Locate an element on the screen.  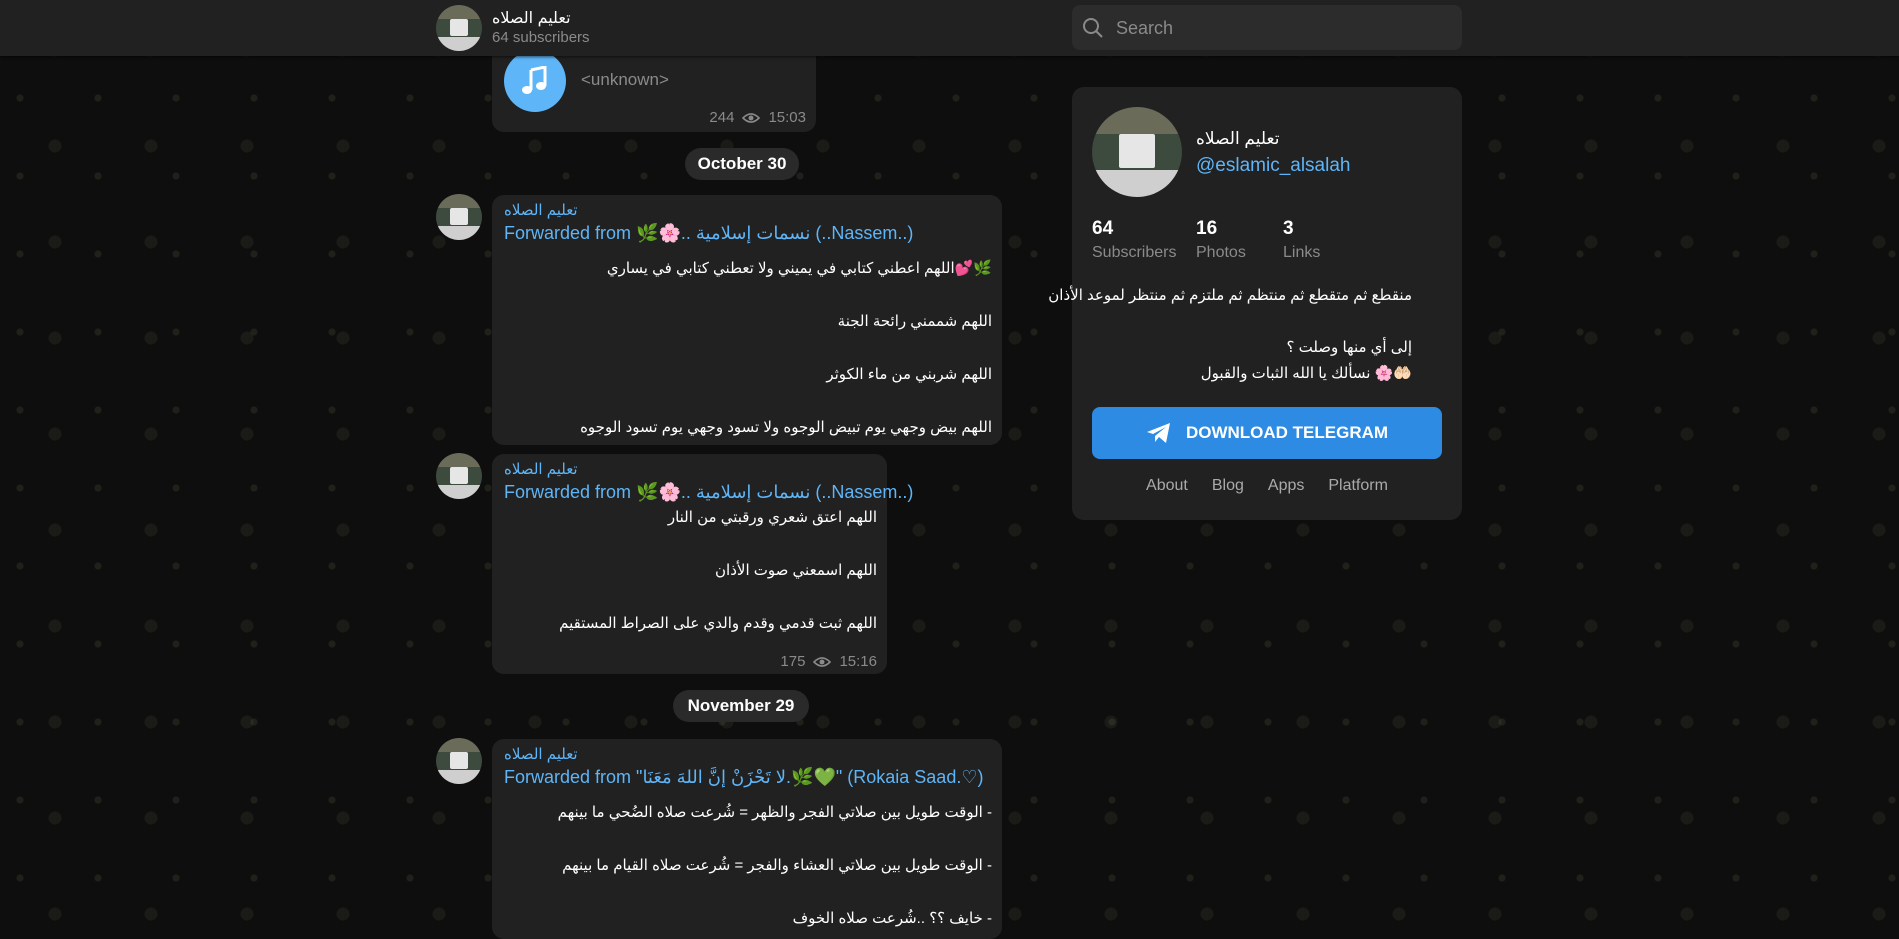
stat-value: 3 is located at coordinates (1288, 228).